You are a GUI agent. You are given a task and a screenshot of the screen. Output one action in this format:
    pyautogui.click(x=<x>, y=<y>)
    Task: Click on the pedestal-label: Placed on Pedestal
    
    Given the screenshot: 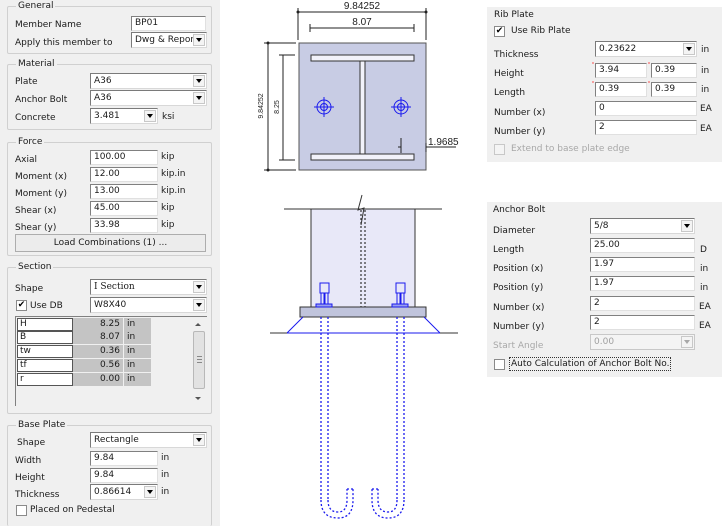 What is the action you would take?
    pyautogui.click(x=72, y=510)
    